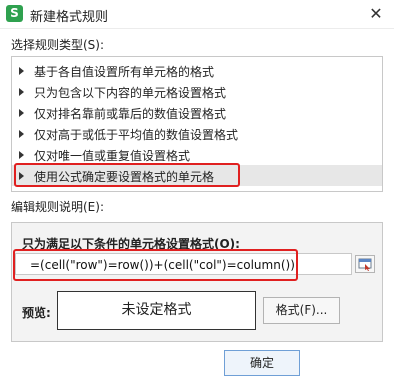 Image resolution: width=394 pixels, height=380 pixels. Describe the element at coordinates (130, 93) in the screenshot. I see `rule-type-item-label: 只为包含以下内容的单元格设置格式` at that location.